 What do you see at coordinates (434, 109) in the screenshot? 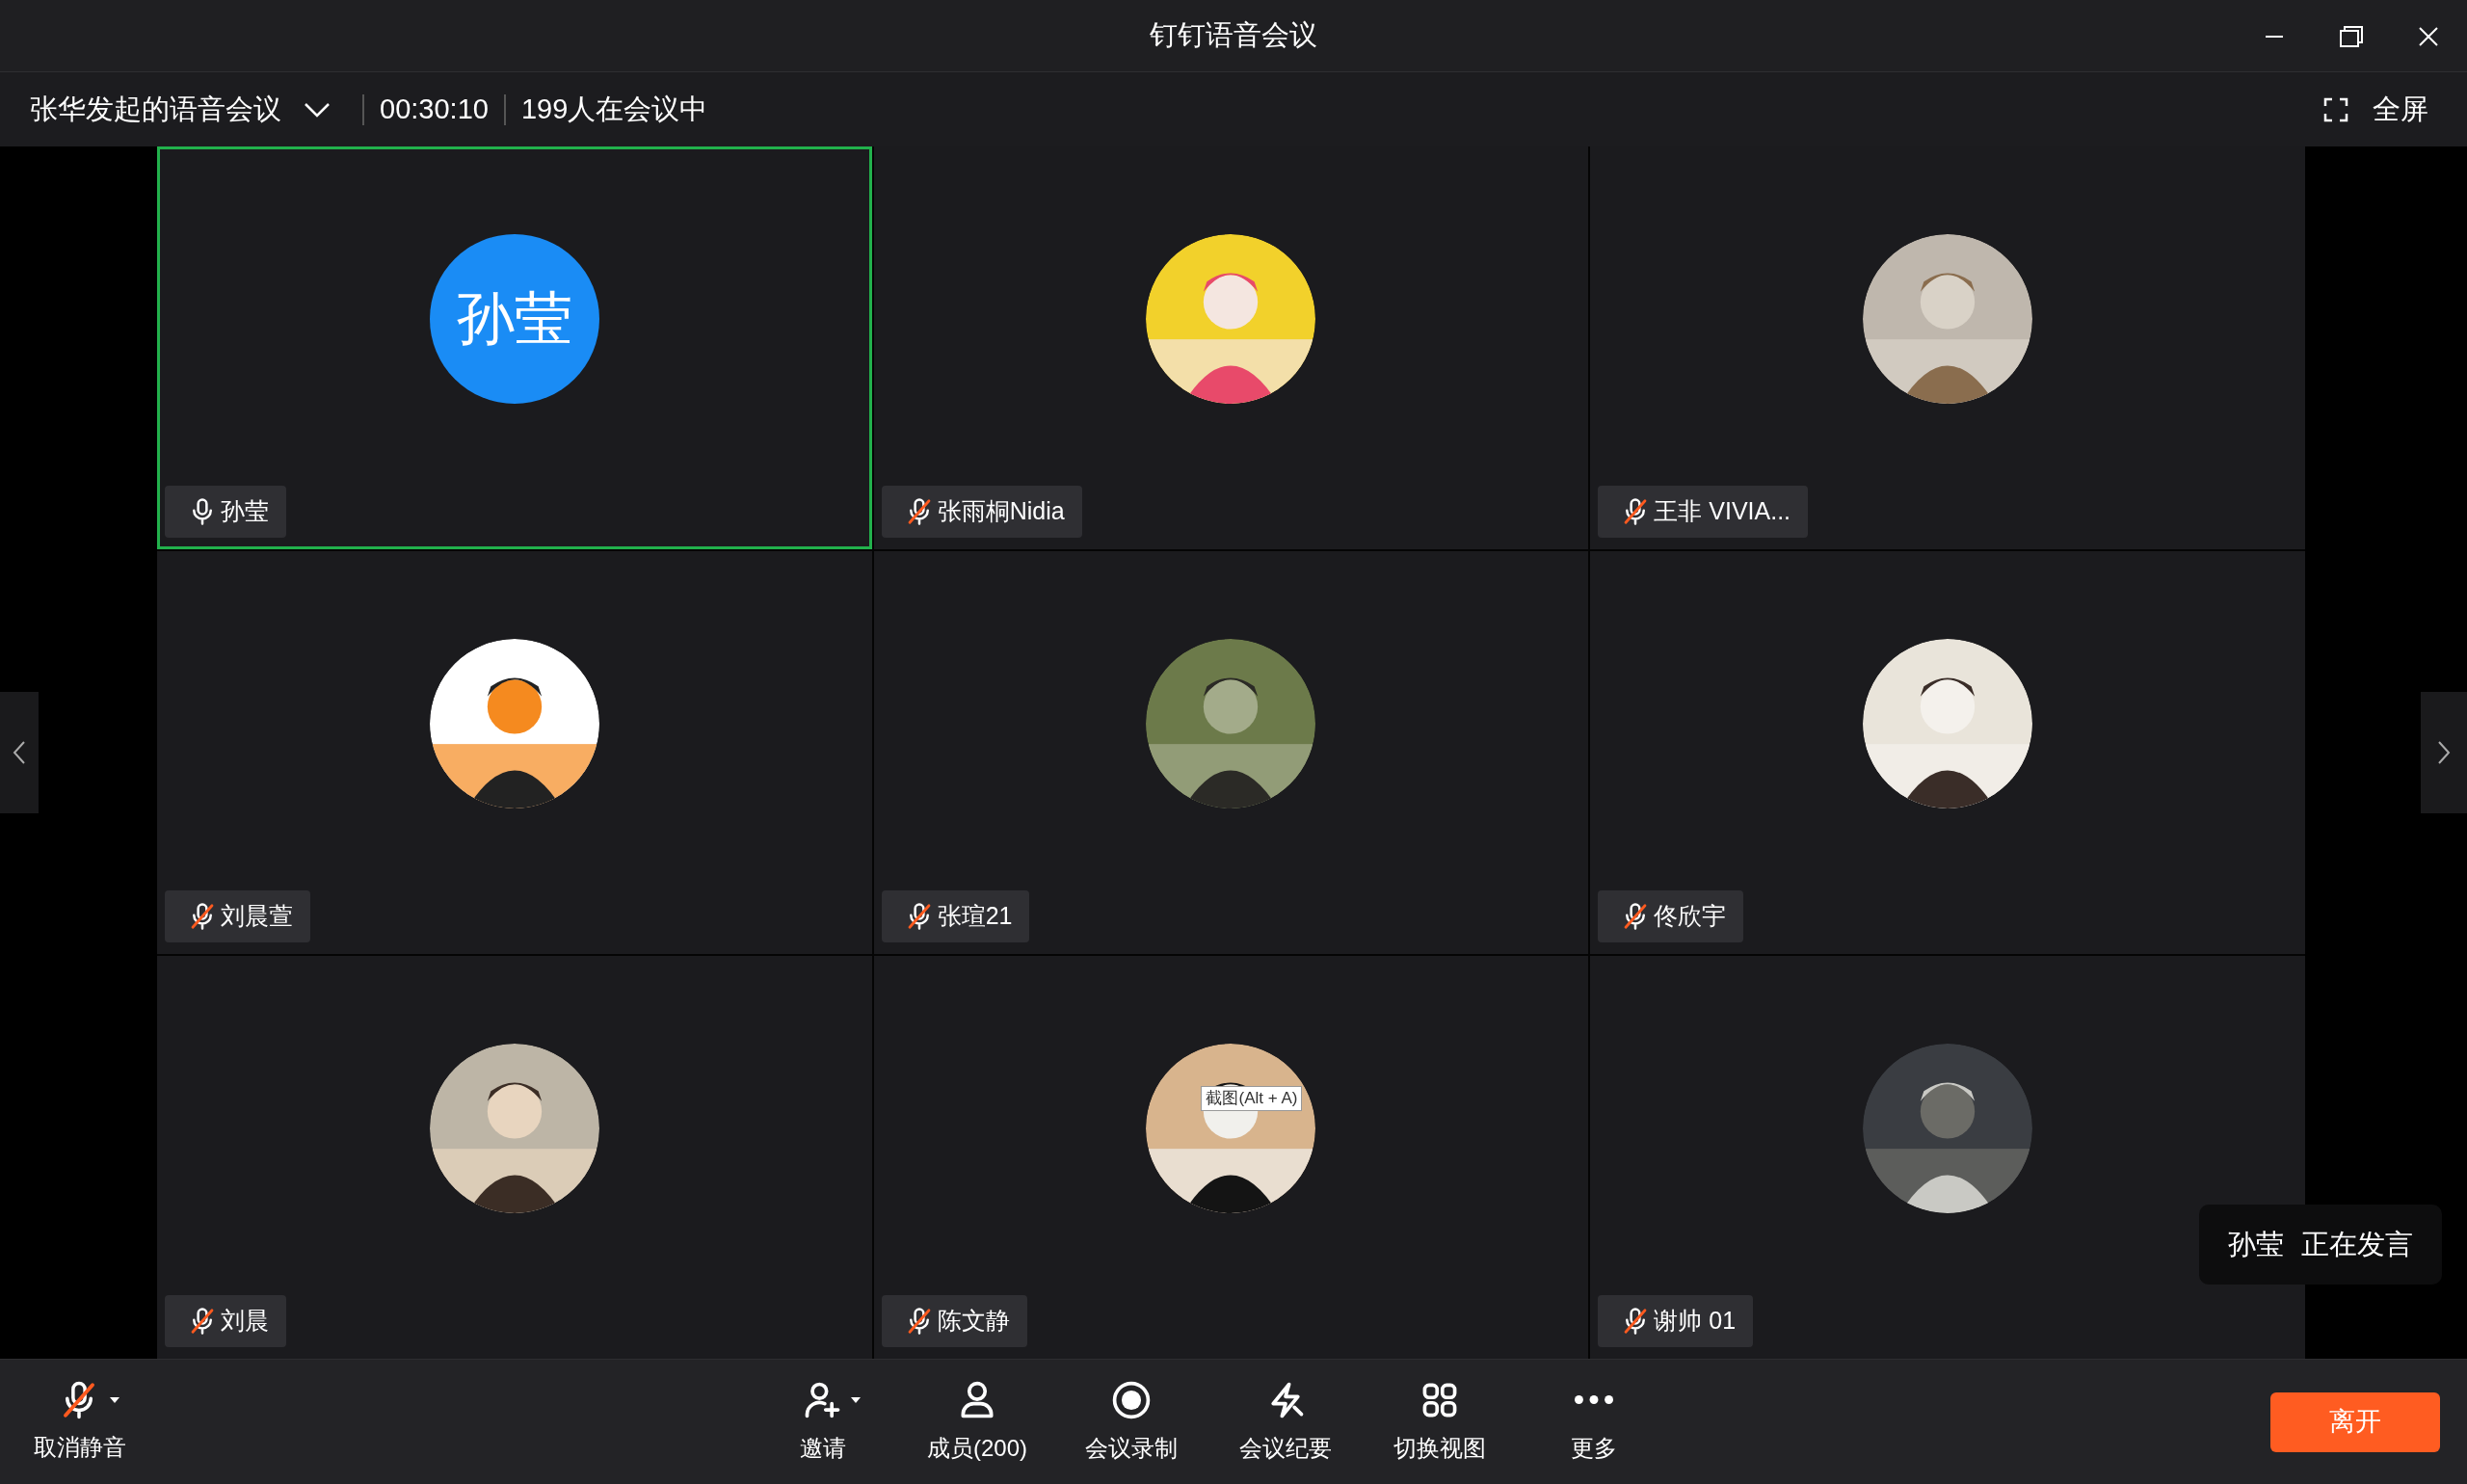
I see `meeting-duration: 00:30:10` at bounding box center [434, 109].